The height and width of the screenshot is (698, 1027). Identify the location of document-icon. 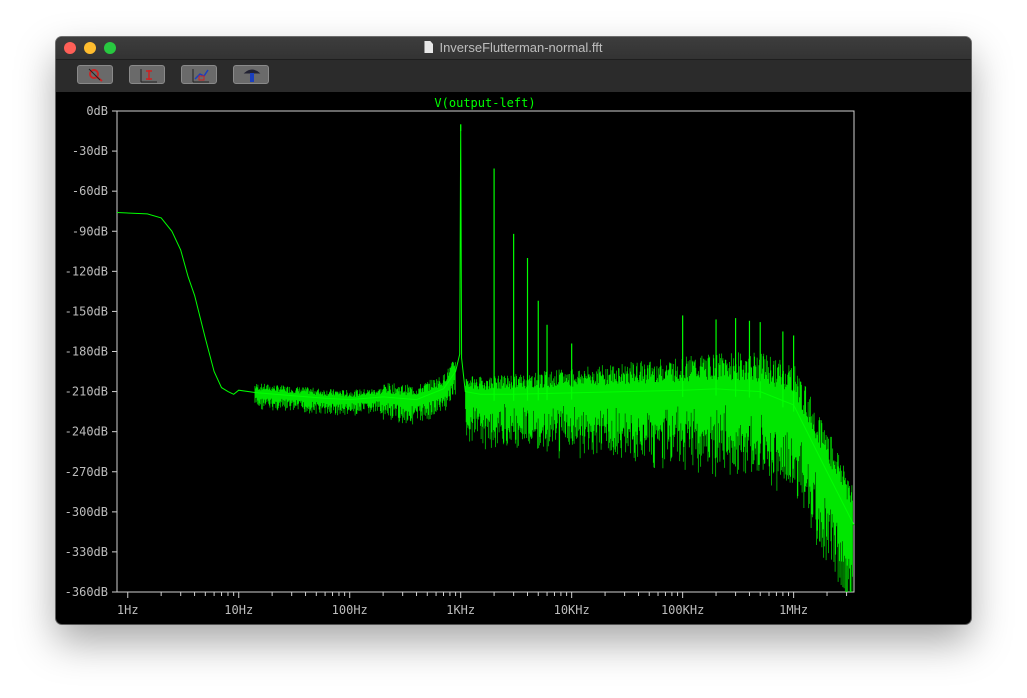
(429, 47).